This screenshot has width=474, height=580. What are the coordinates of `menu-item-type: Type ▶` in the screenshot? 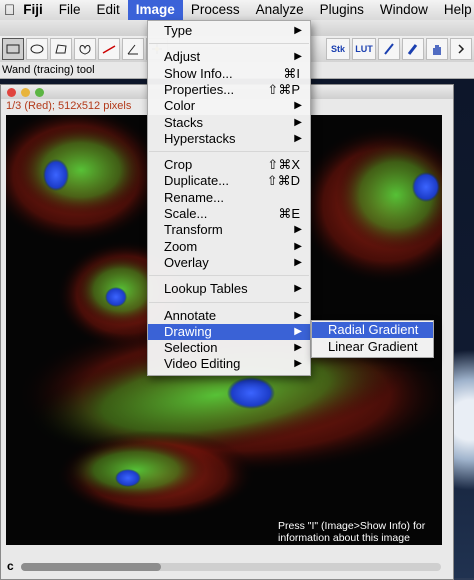 It's located at (229, 31).